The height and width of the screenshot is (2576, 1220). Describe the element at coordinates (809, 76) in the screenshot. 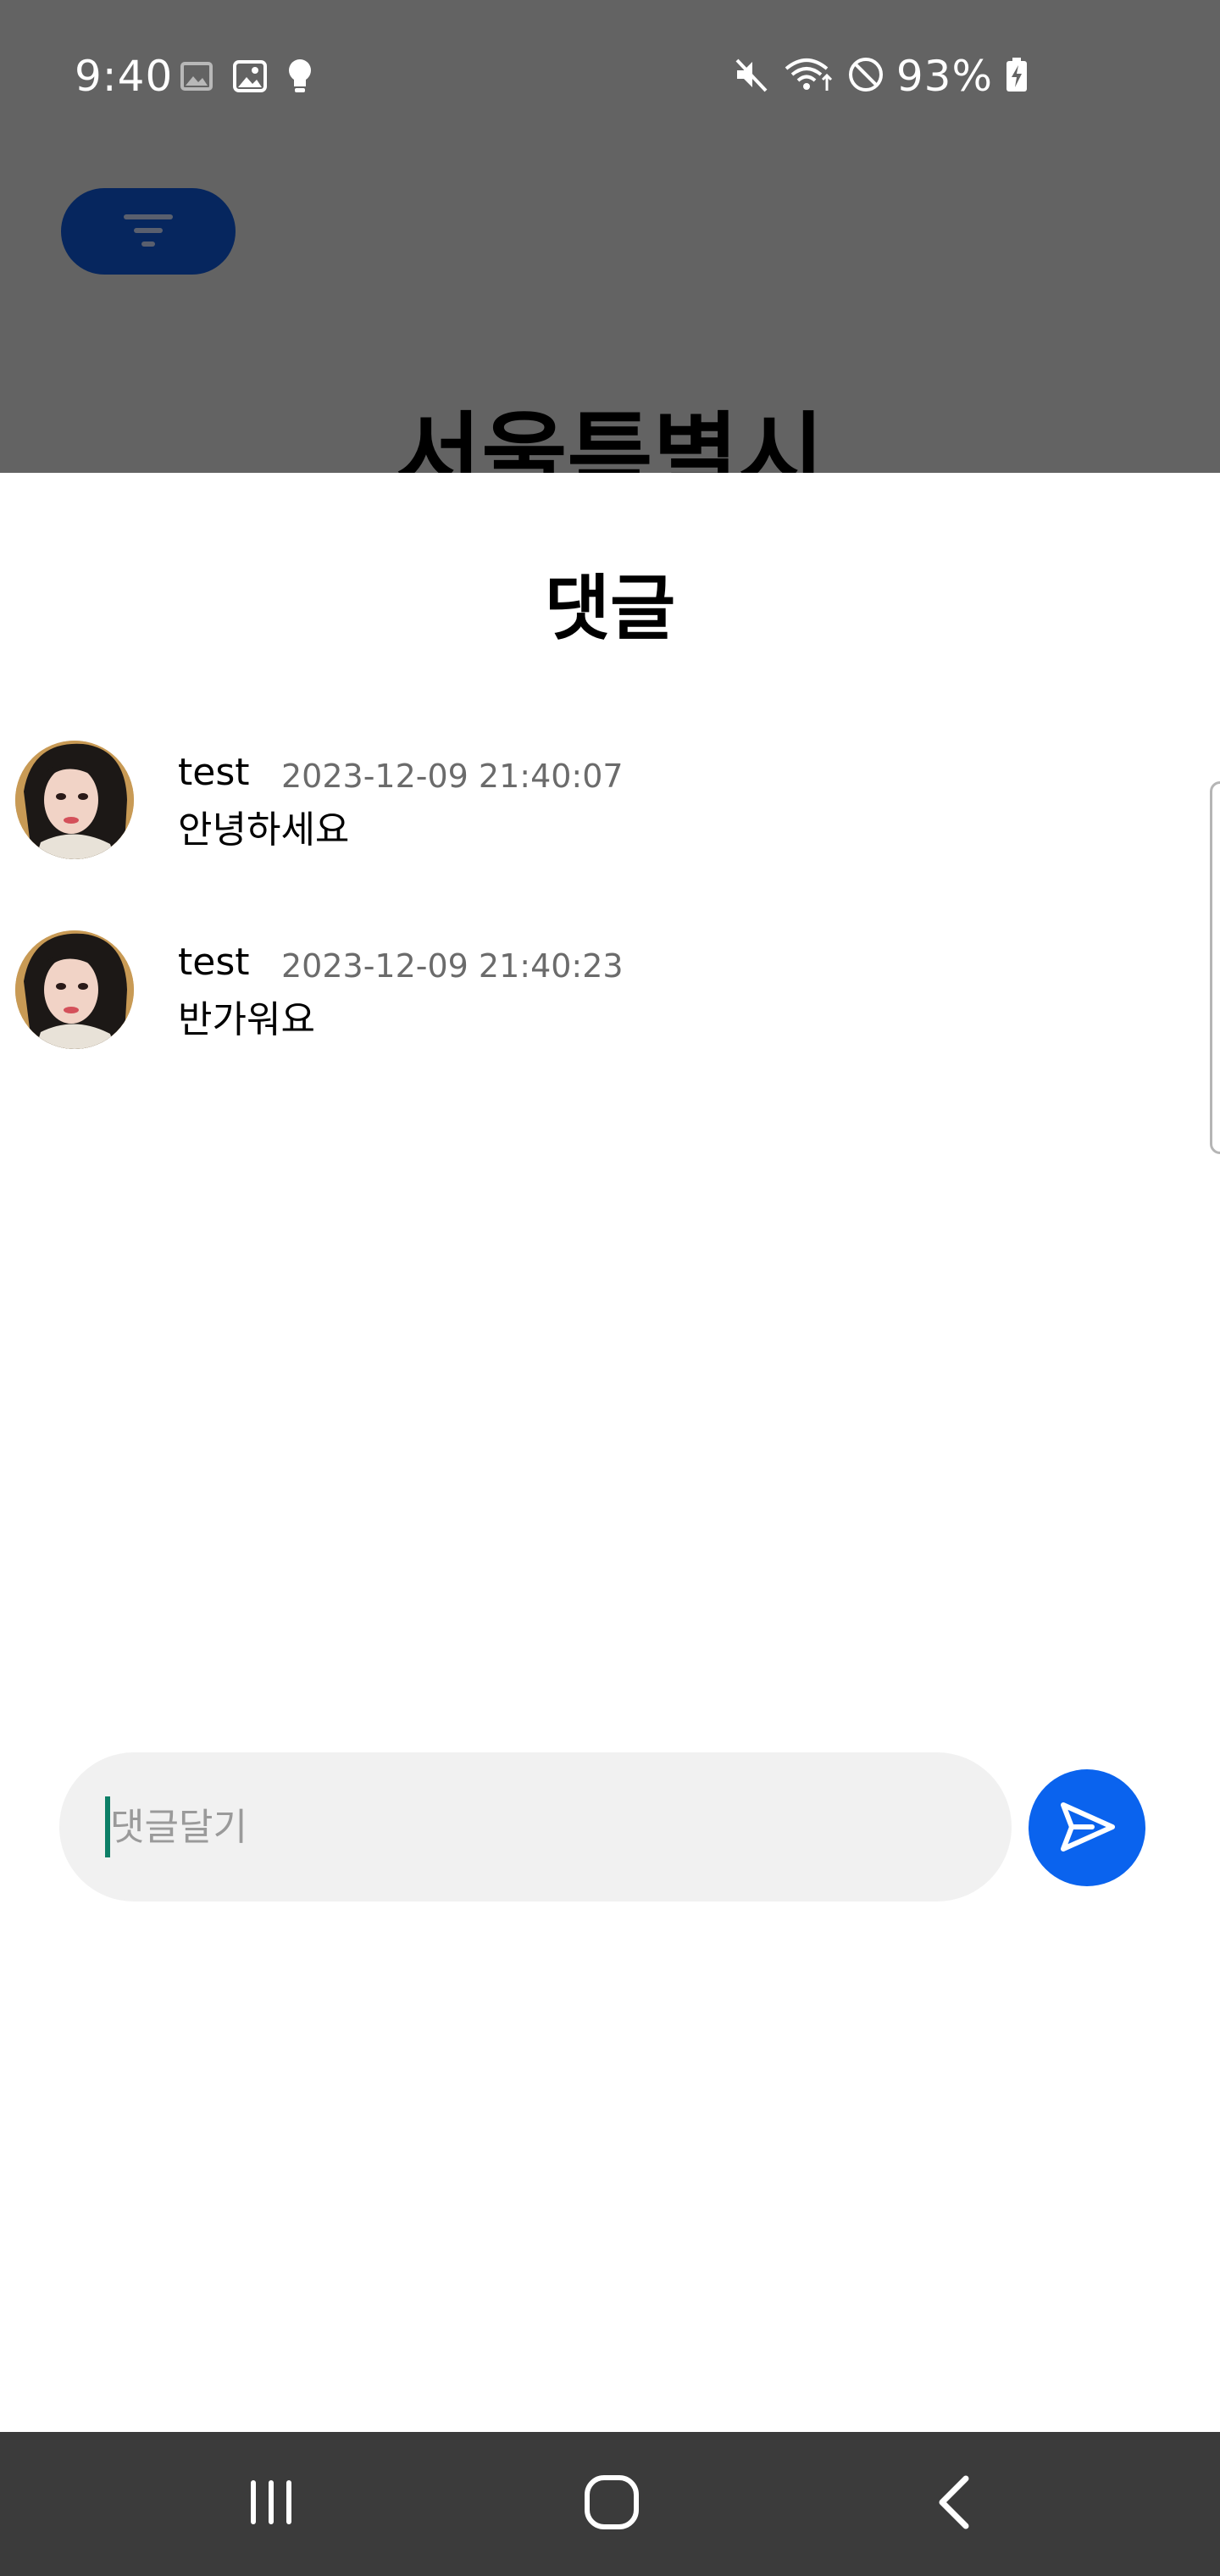

I see `wifi-icon` at that location.